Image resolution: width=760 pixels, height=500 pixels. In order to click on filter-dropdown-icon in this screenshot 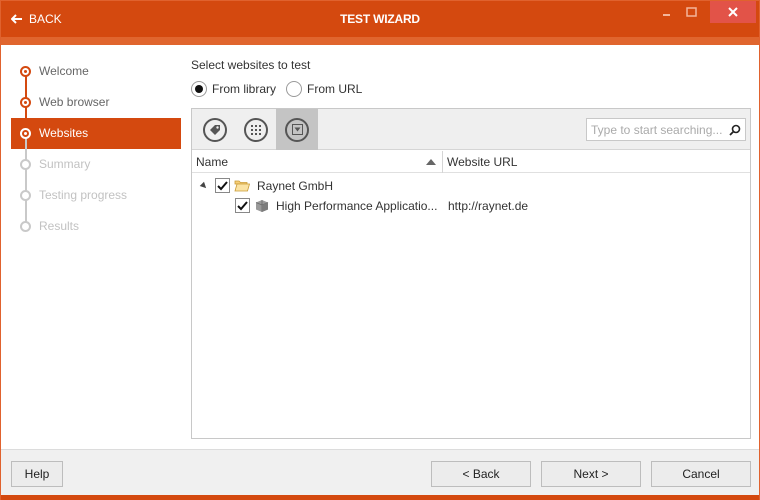, I will do `click(297, 129)`.